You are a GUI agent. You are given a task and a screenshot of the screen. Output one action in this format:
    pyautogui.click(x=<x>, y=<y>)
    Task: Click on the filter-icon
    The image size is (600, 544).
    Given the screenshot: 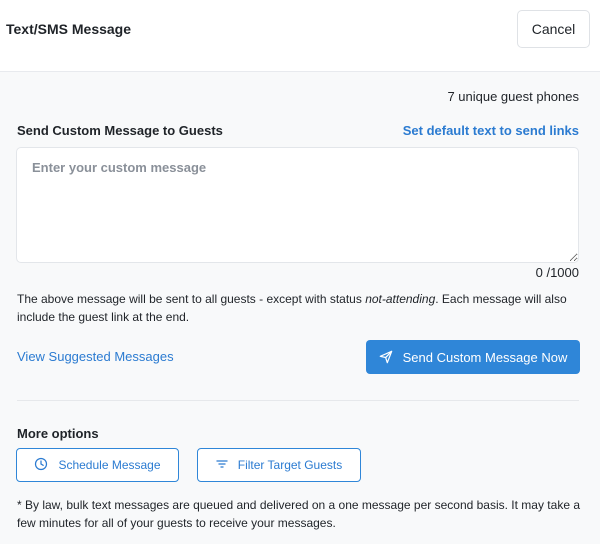 What is the action you would take?
    pyautogui.click(x=222, y=465)
    